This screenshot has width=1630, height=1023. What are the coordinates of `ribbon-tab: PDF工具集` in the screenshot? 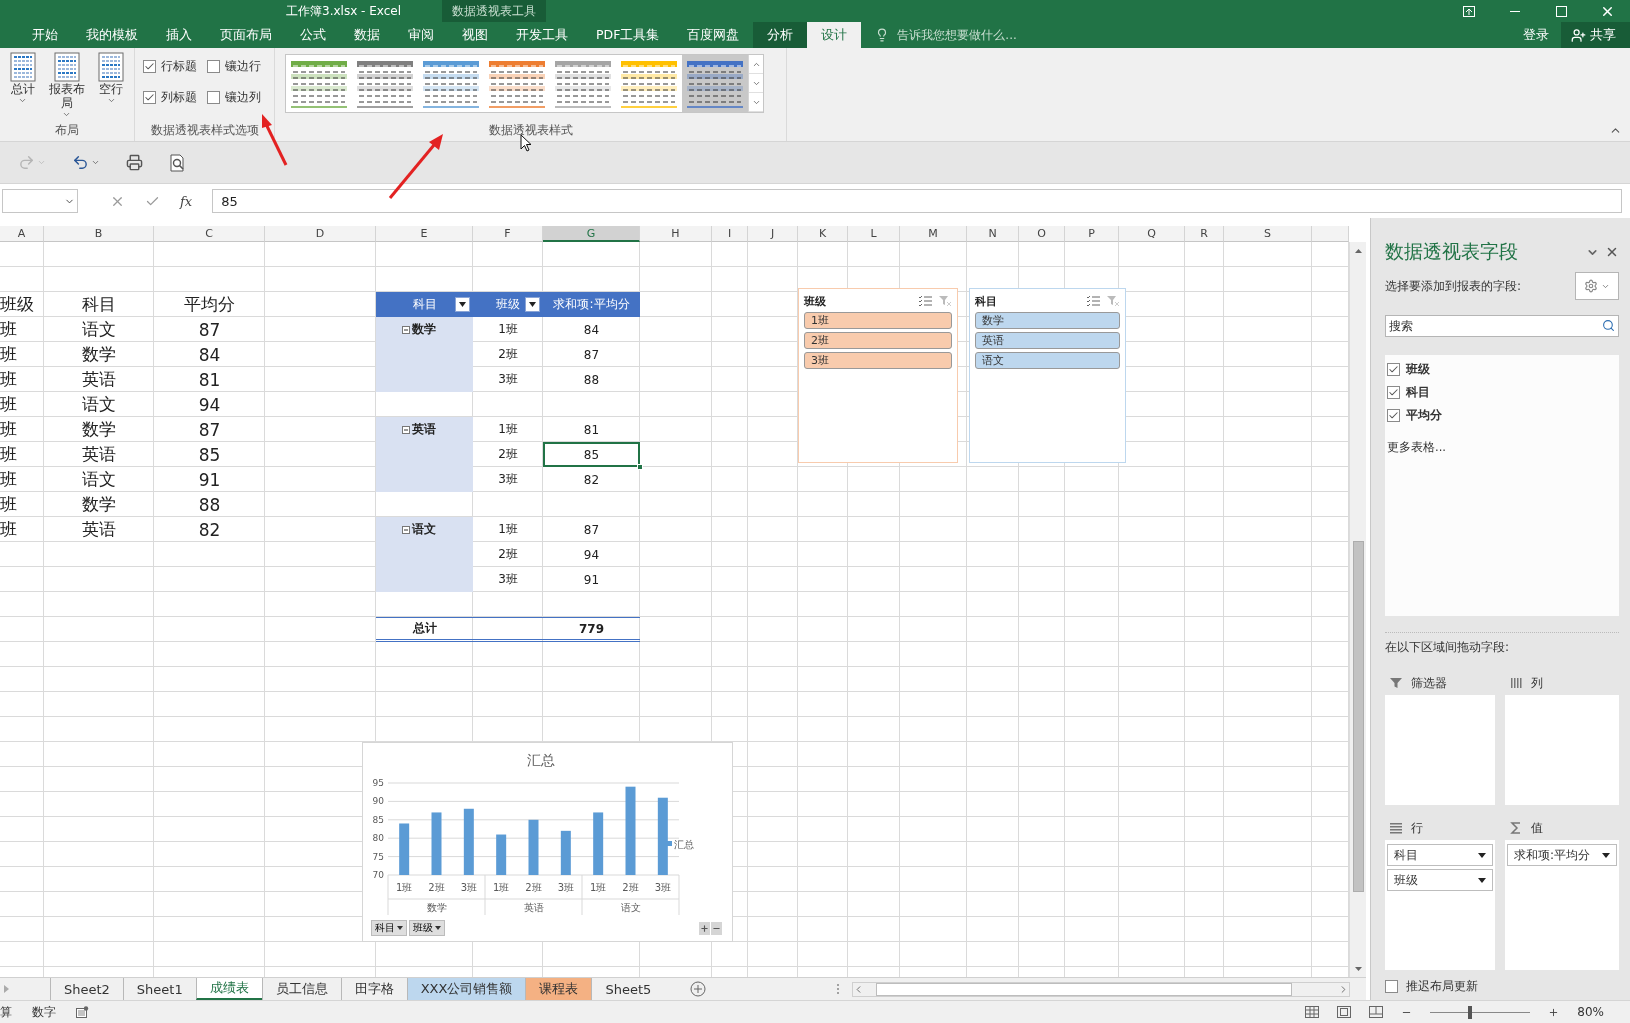 It's located at (628, 35).